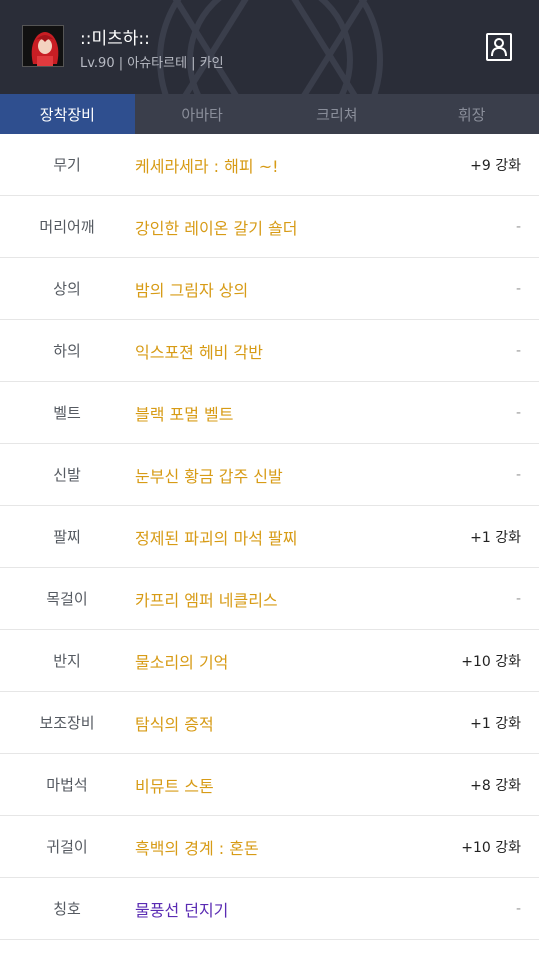 The width and height of the screenshot is (539, 960). I want to click on enhance-level: +8 강화, so click(495, 785).